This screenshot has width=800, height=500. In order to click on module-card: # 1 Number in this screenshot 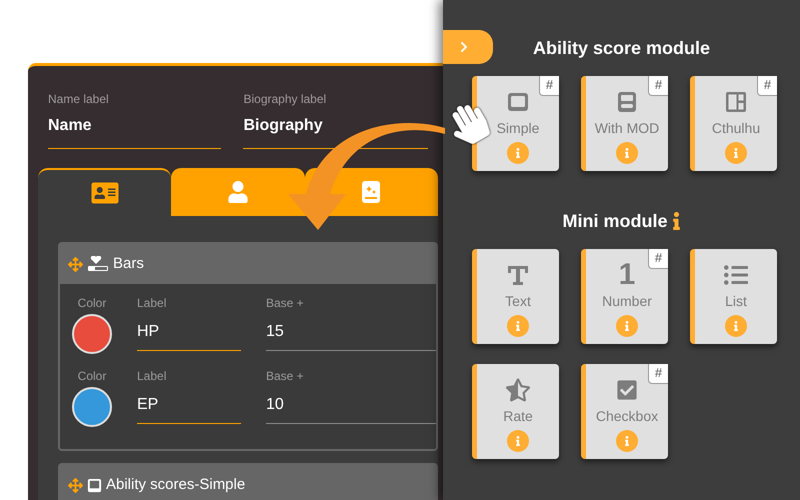, I will do `click(624, 296)`.